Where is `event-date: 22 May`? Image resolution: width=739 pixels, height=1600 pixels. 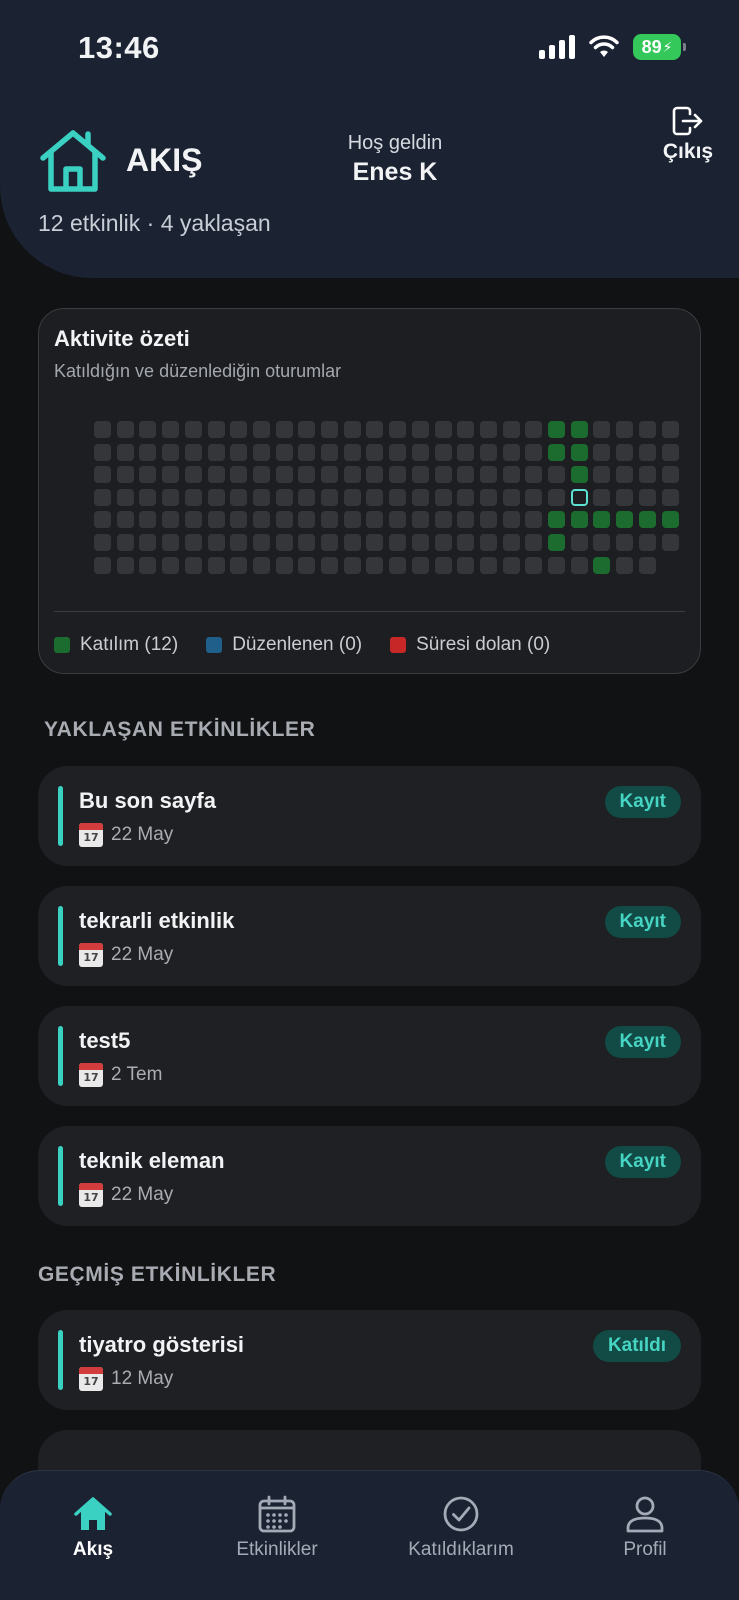 event-date: 22 May is located at coordinates (142, 954).